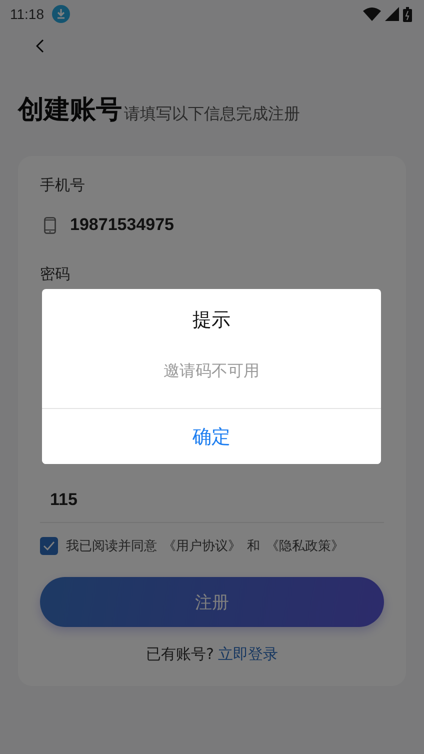  I want to click on agreement-text: 我已阅读并同意, so click(111, 546).